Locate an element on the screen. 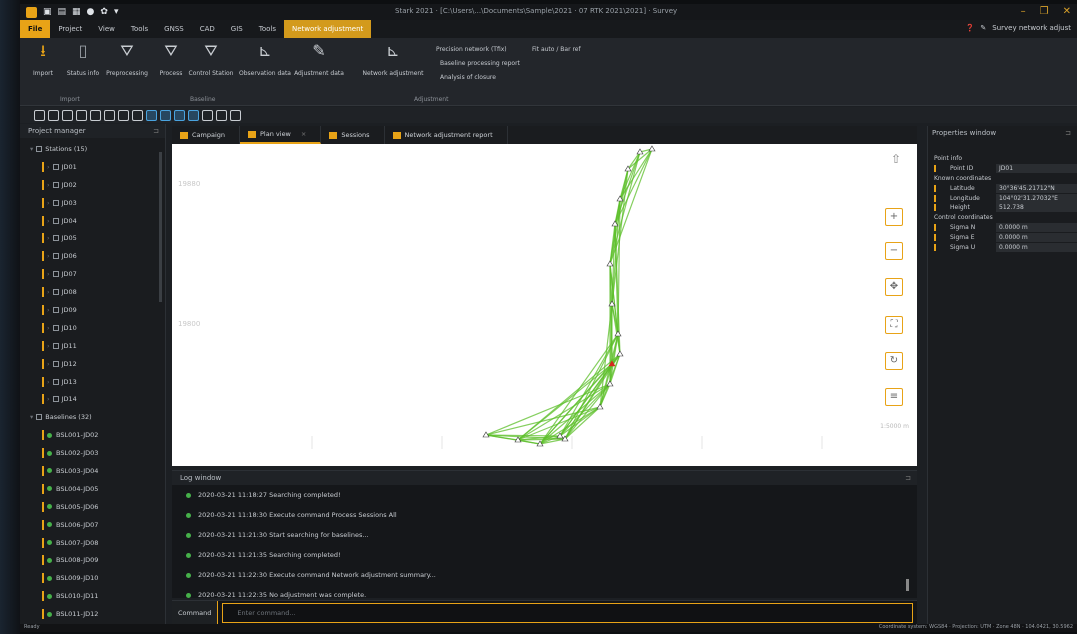  layout-icon: ▦ is located at coordinates (76, 12).